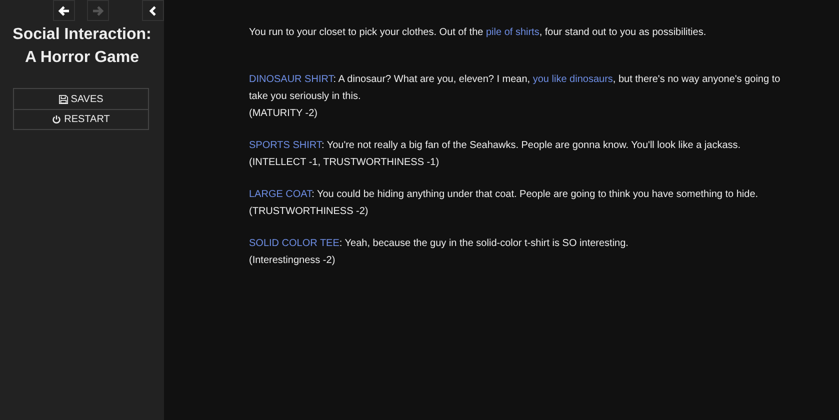 Image resolution: width=839 pixels, height=420 pixels. I want to click on passage-link: pile of shirts, so click(513, 32).